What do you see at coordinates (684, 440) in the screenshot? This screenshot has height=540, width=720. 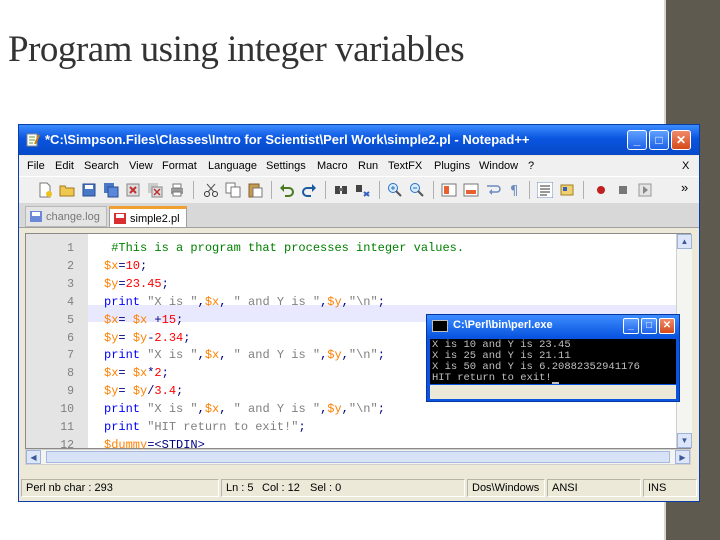 I see `scroll-down-arrow-icon: ▼` at bounding box center [684, 440].